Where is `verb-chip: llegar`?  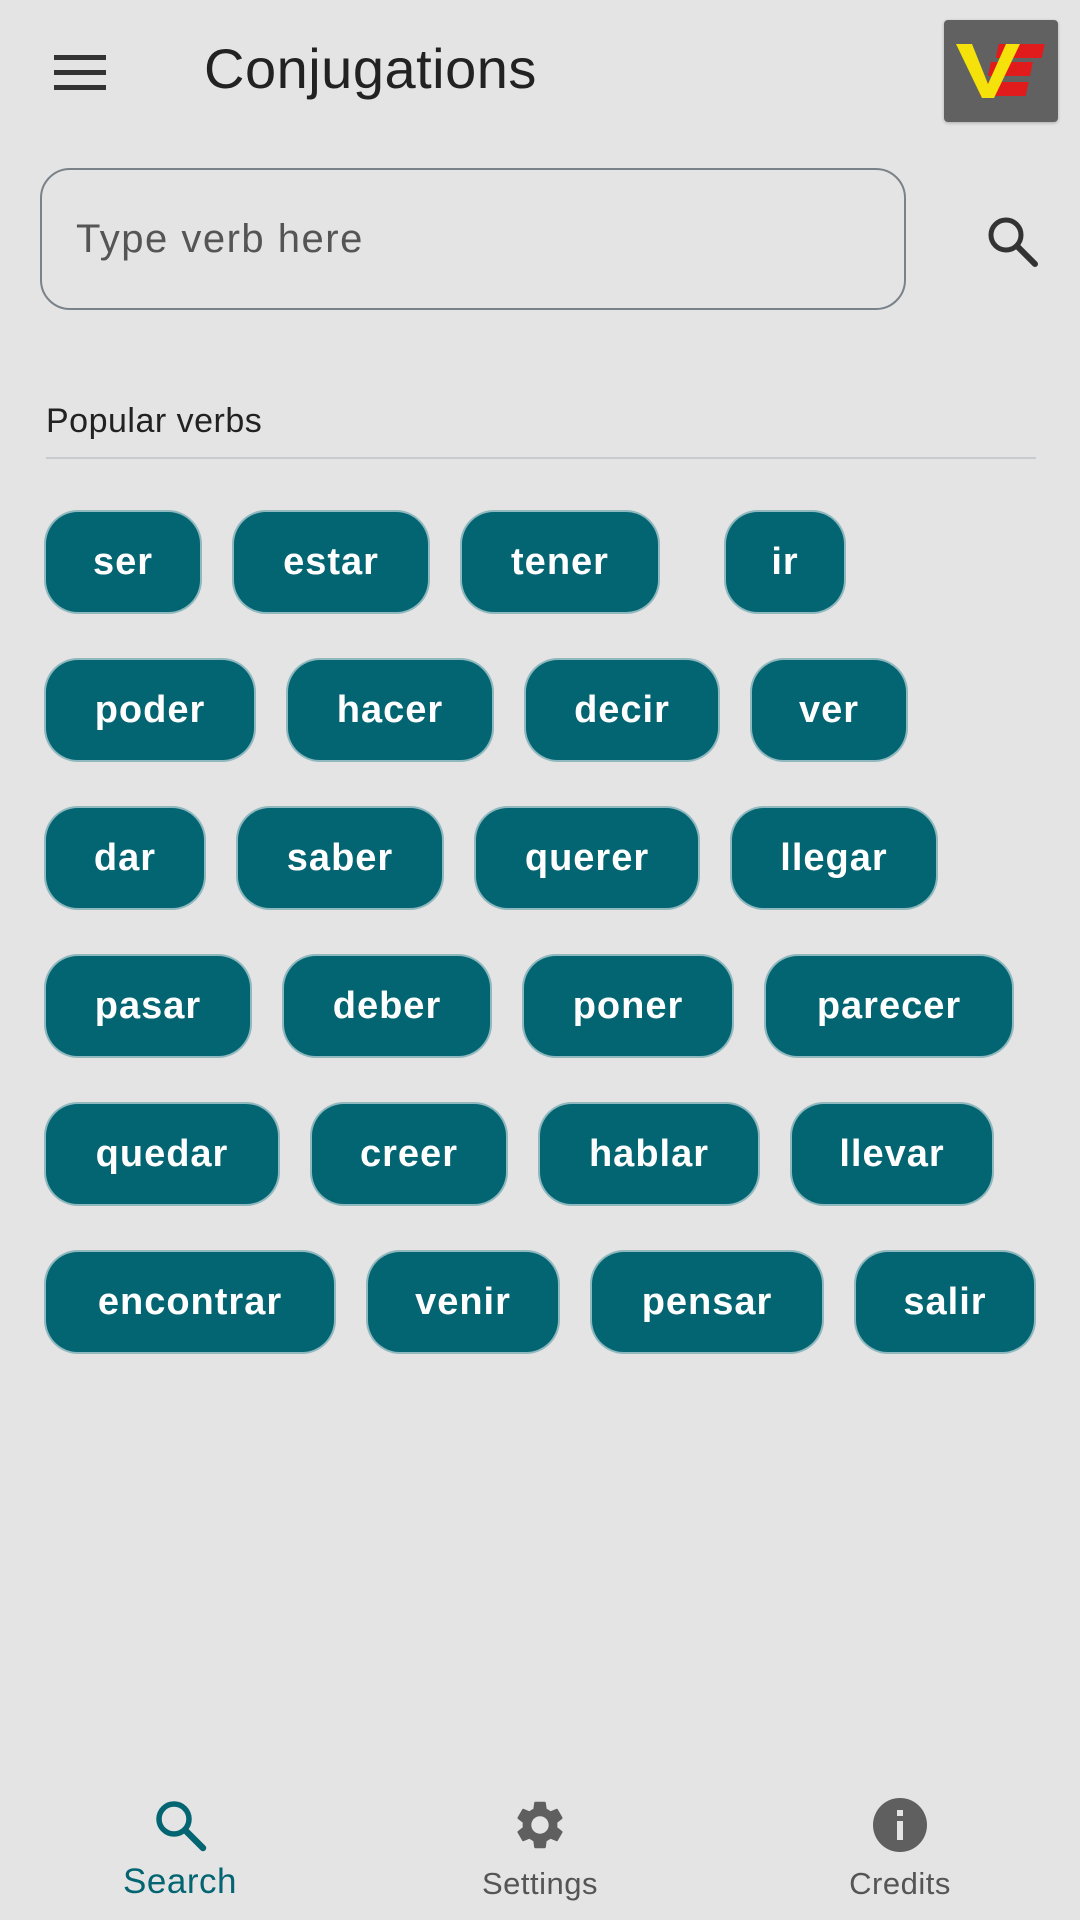 verb-chip: llegar is located at coordinates (834, 858).